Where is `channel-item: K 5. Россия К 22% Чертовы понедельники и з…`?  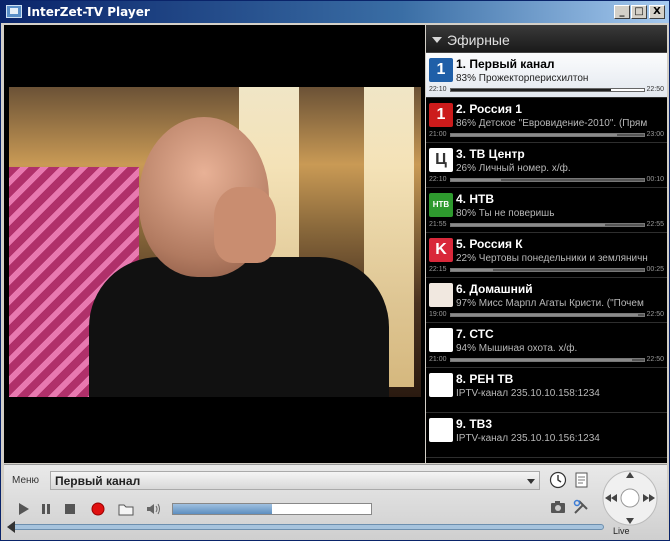
channel-item: K 5. Россия К 22% Чертовы понедельники и з… is located at coordinates (546, 255).